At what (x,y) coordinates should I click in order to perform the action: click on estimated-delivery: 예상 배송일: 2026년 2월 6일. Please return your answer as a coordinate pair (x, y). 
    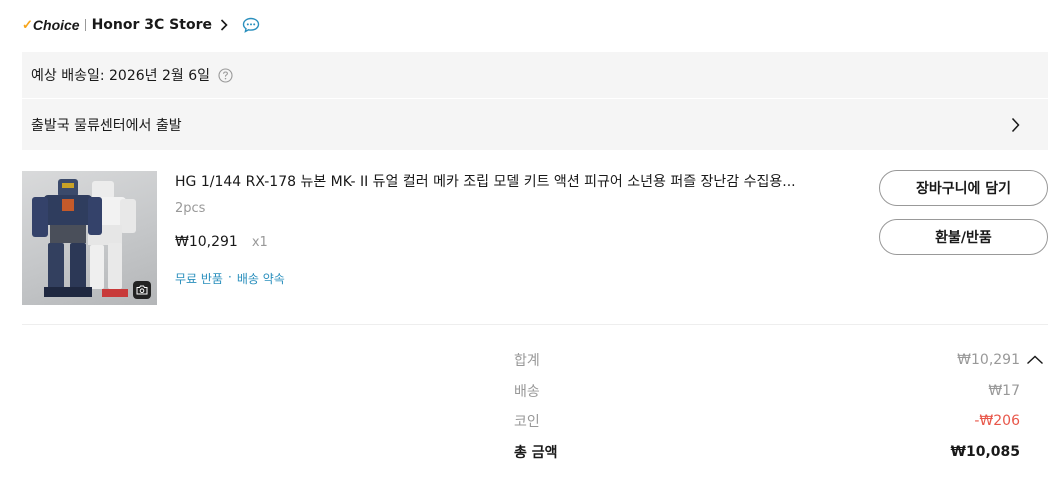
    Looking at the image, I should click on (132, 75).